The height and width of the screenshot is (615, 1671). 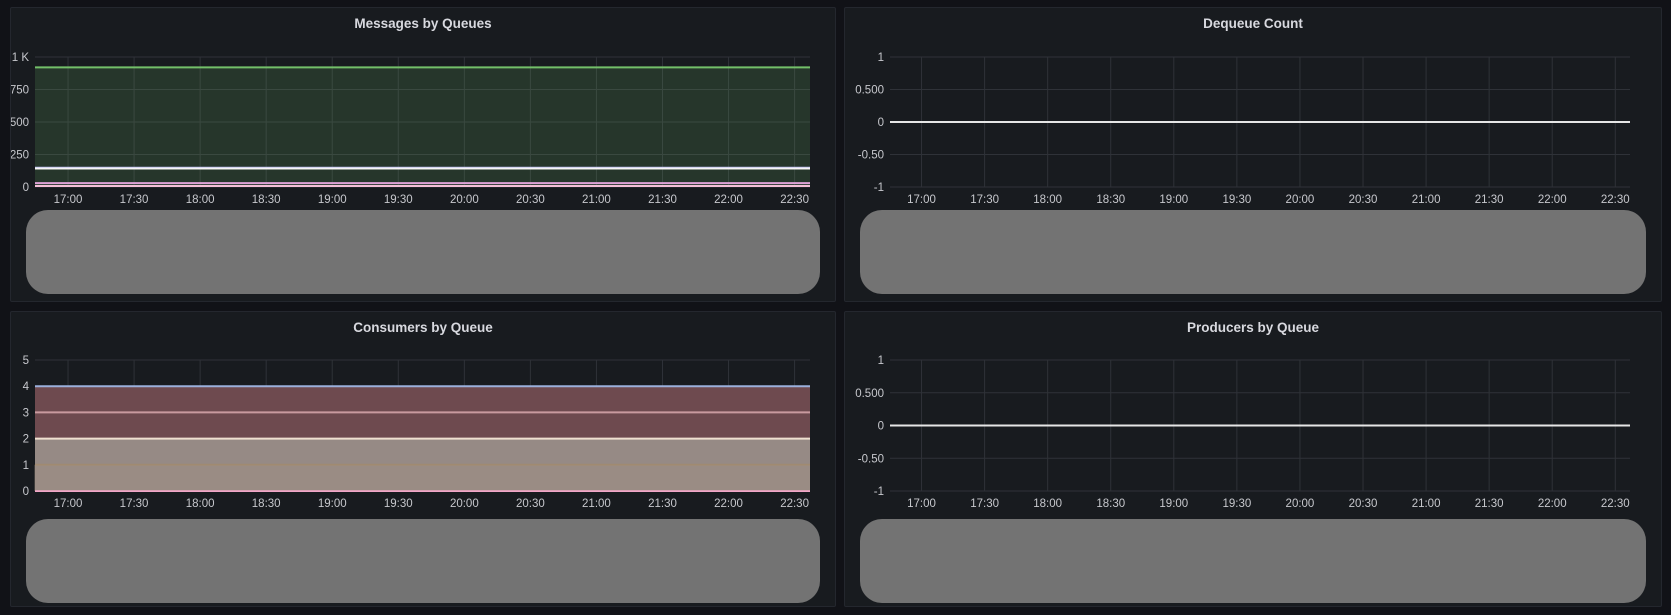 I want to click on y-tick-label: 500, so click(x=20, y=123).